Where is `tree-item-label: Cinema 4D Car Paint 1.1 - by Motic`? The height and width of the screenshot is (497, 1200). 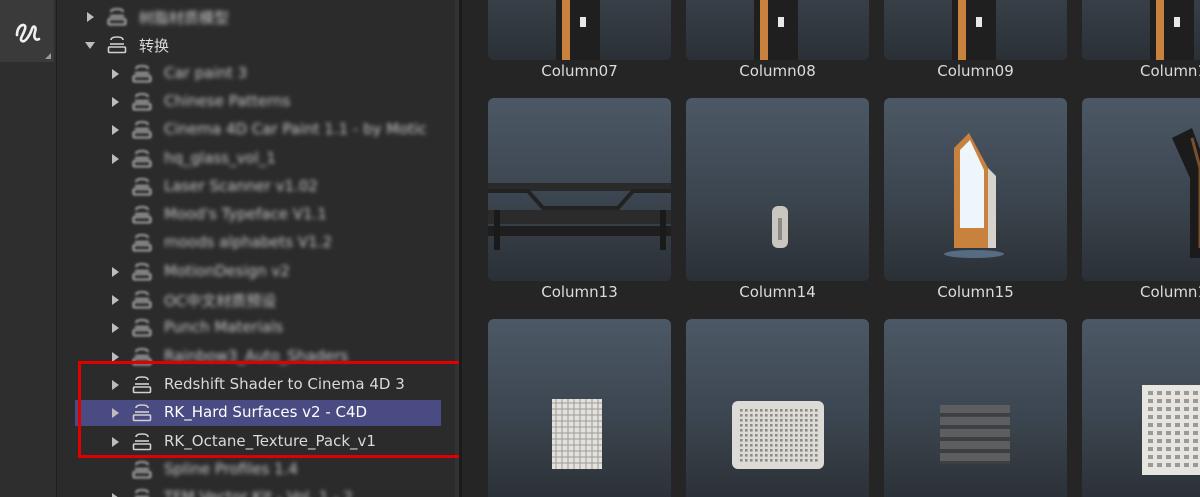
tree-item-label: Cinema 4D Car Paint 1.1 - by Motic is located at coordinates (295, 129).